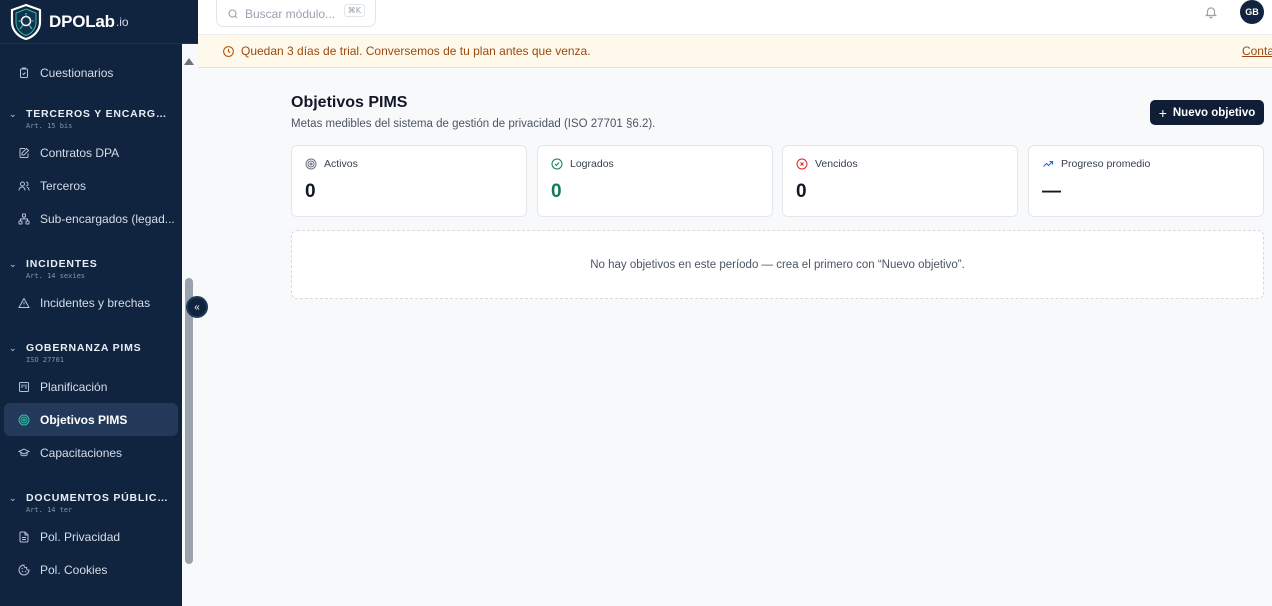 The height and width of the screenshot is (606, 1272). I want to click on section-terceros: ⌄ TERCEROS Y ENCARGAD... Art. 15 bis, so click(91, 121).